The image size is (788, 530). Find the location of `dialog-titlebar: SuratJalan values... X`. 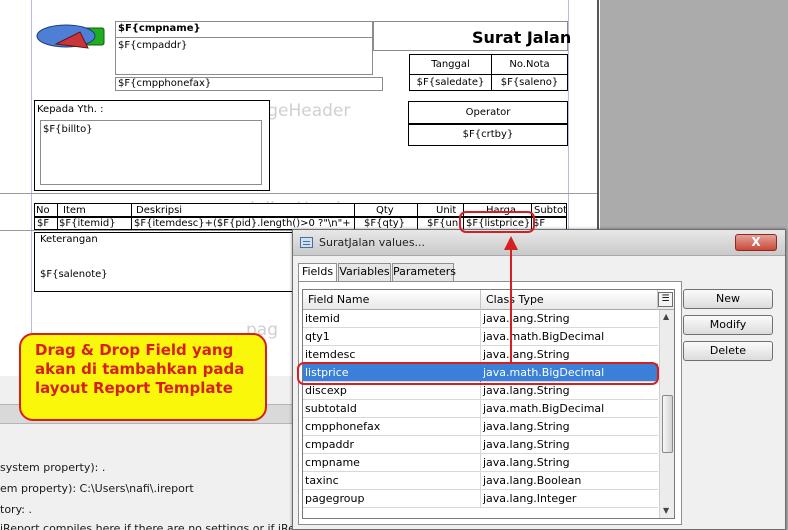

dialog-titlebar: SuratJalan values... X is located at coordinates (539, 243).